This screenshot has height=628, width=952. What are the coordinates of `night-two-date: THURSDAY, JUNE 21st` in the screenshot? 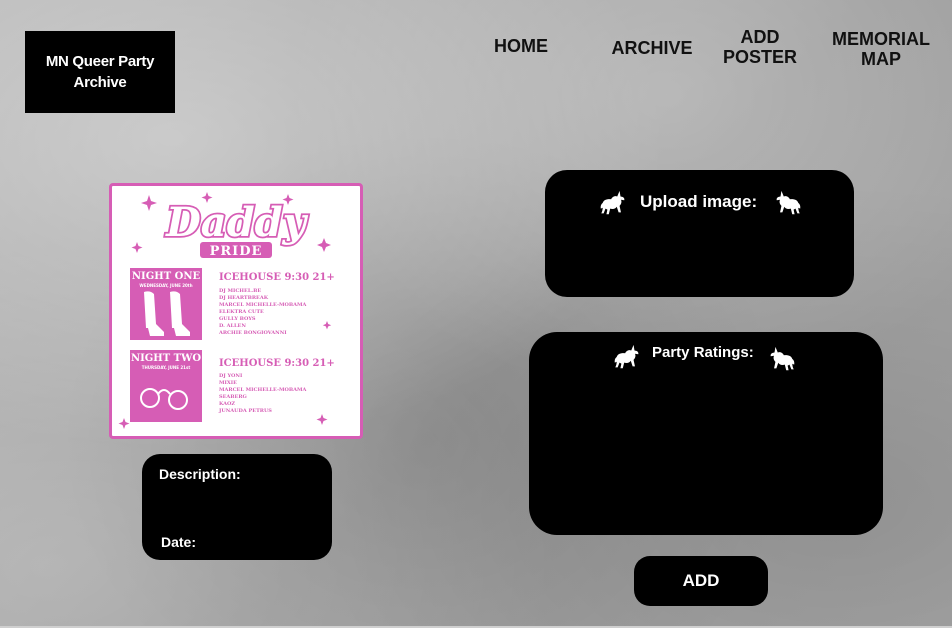 It's located at (166, 367).